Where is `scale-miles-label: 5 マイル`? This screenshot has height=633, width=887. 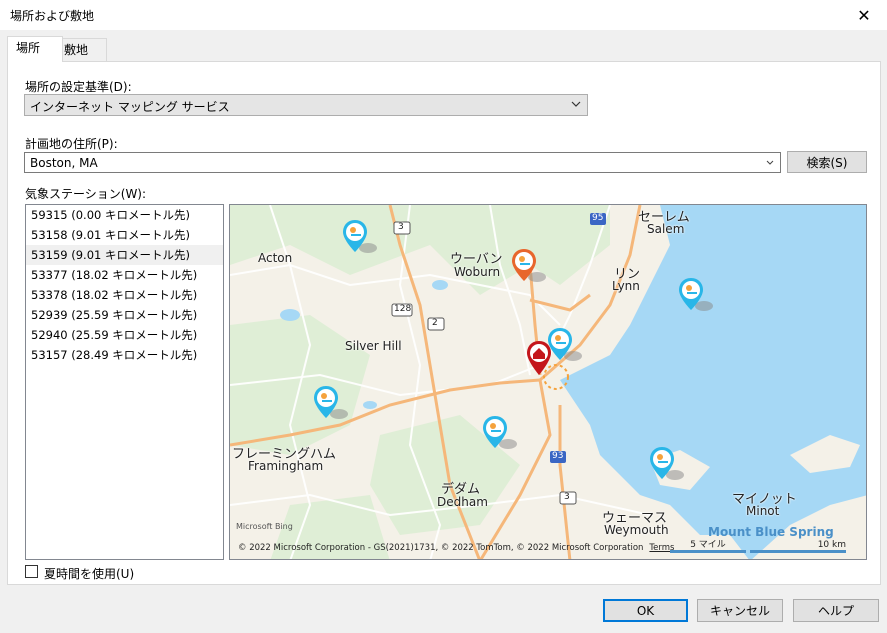
scale-miles-label: 5 マイル is located at coordinates (708, 545).